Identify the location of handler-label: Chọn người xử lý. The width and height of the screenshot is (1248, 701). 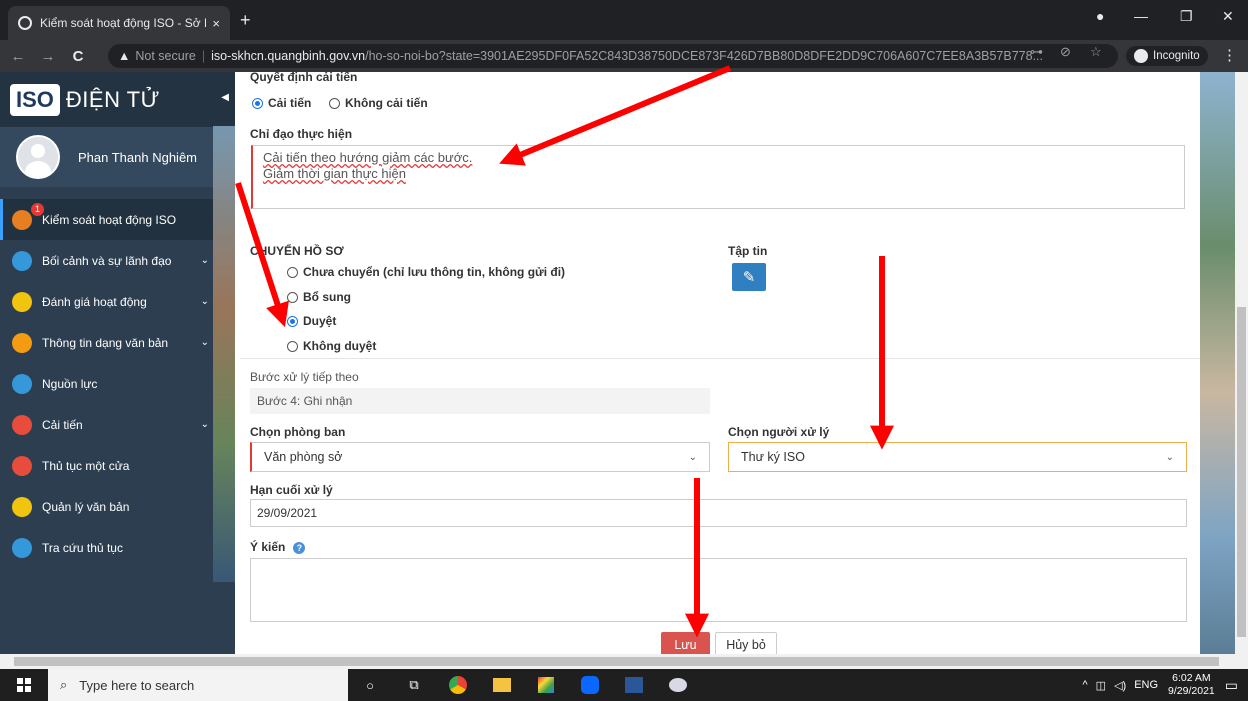
(779, 432).